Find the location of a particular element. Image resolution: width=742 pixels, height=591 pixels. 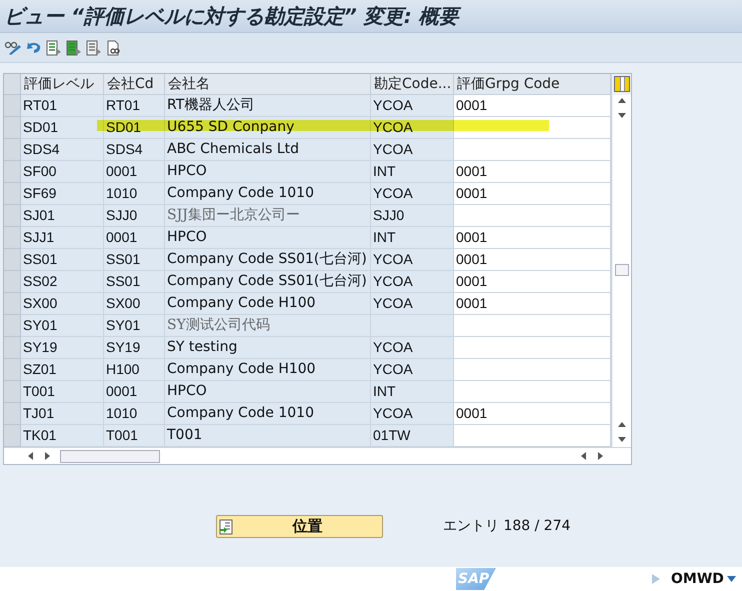

column-header: 会社Cd is located at coordinates (134, 84).